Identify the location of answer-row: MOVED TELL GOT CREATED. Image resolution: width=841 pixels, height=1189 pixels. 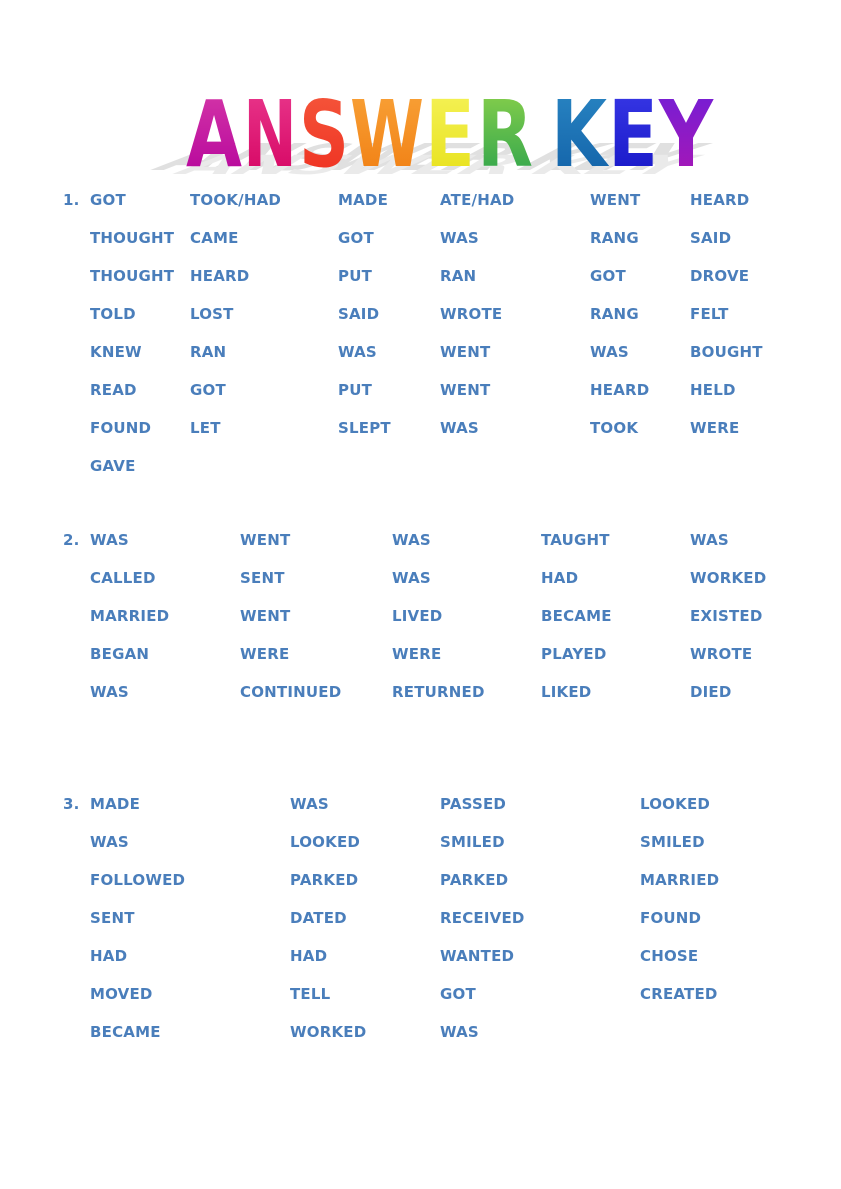
(420, 1003).